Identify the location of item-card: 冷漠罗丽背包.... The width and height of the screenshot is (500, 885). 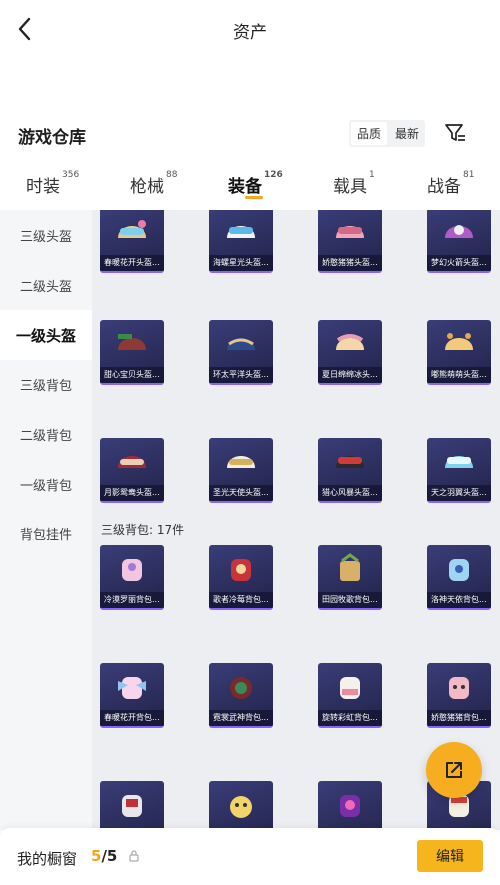
(132, 577).